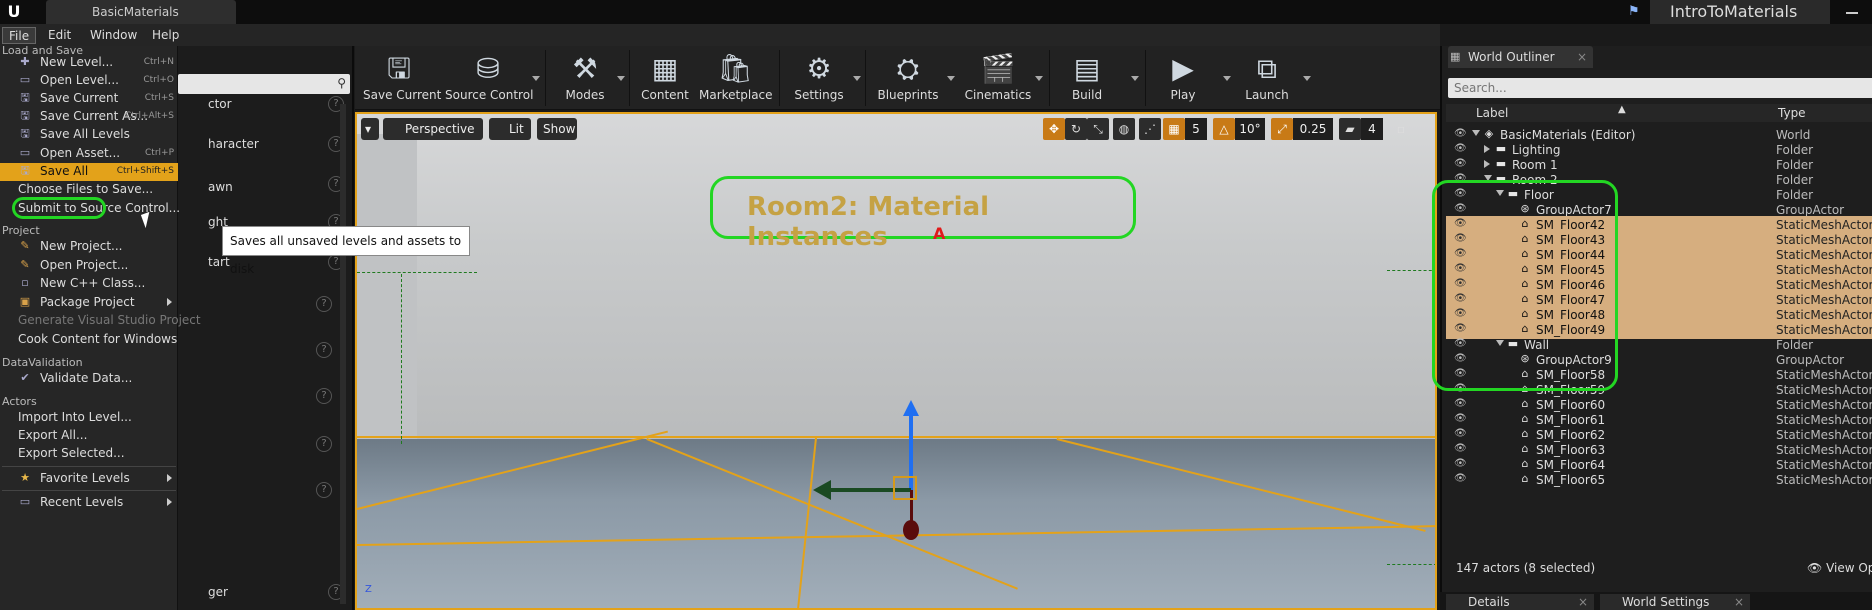 The image size is (1872, 610). What do you see at coordinates (939, 233) in the screenshot?
I see `actor-marker-icon: A` at bounding box center [939, 233].